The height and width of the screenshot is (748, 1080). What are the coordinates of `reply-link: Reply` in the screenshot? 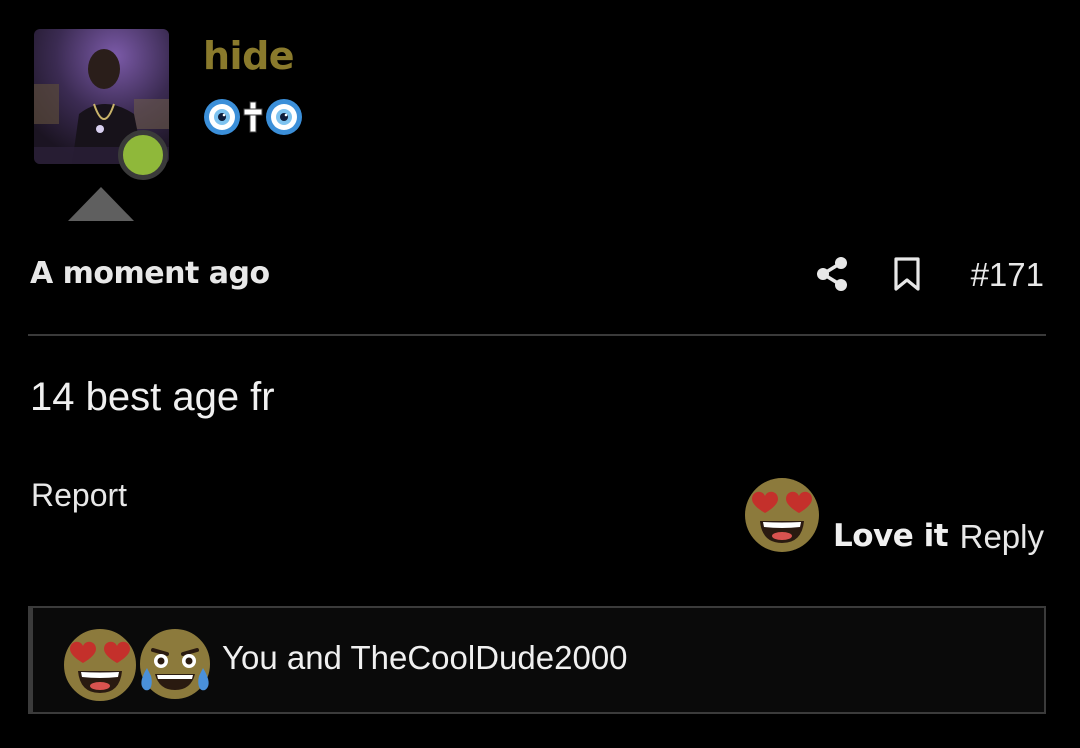 It's located at (1002, 537).